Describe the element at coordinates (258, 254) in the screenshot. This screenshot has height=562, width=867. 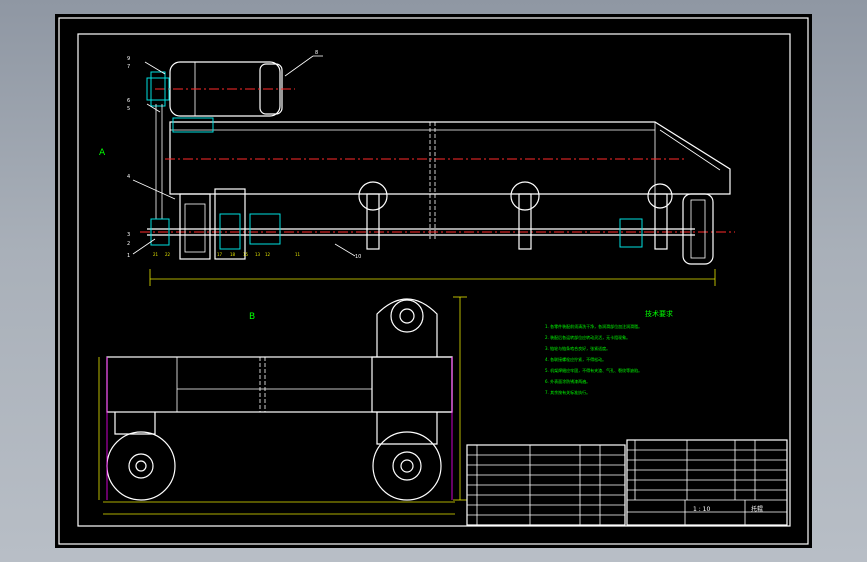
I see `part-label: 13` at that location.